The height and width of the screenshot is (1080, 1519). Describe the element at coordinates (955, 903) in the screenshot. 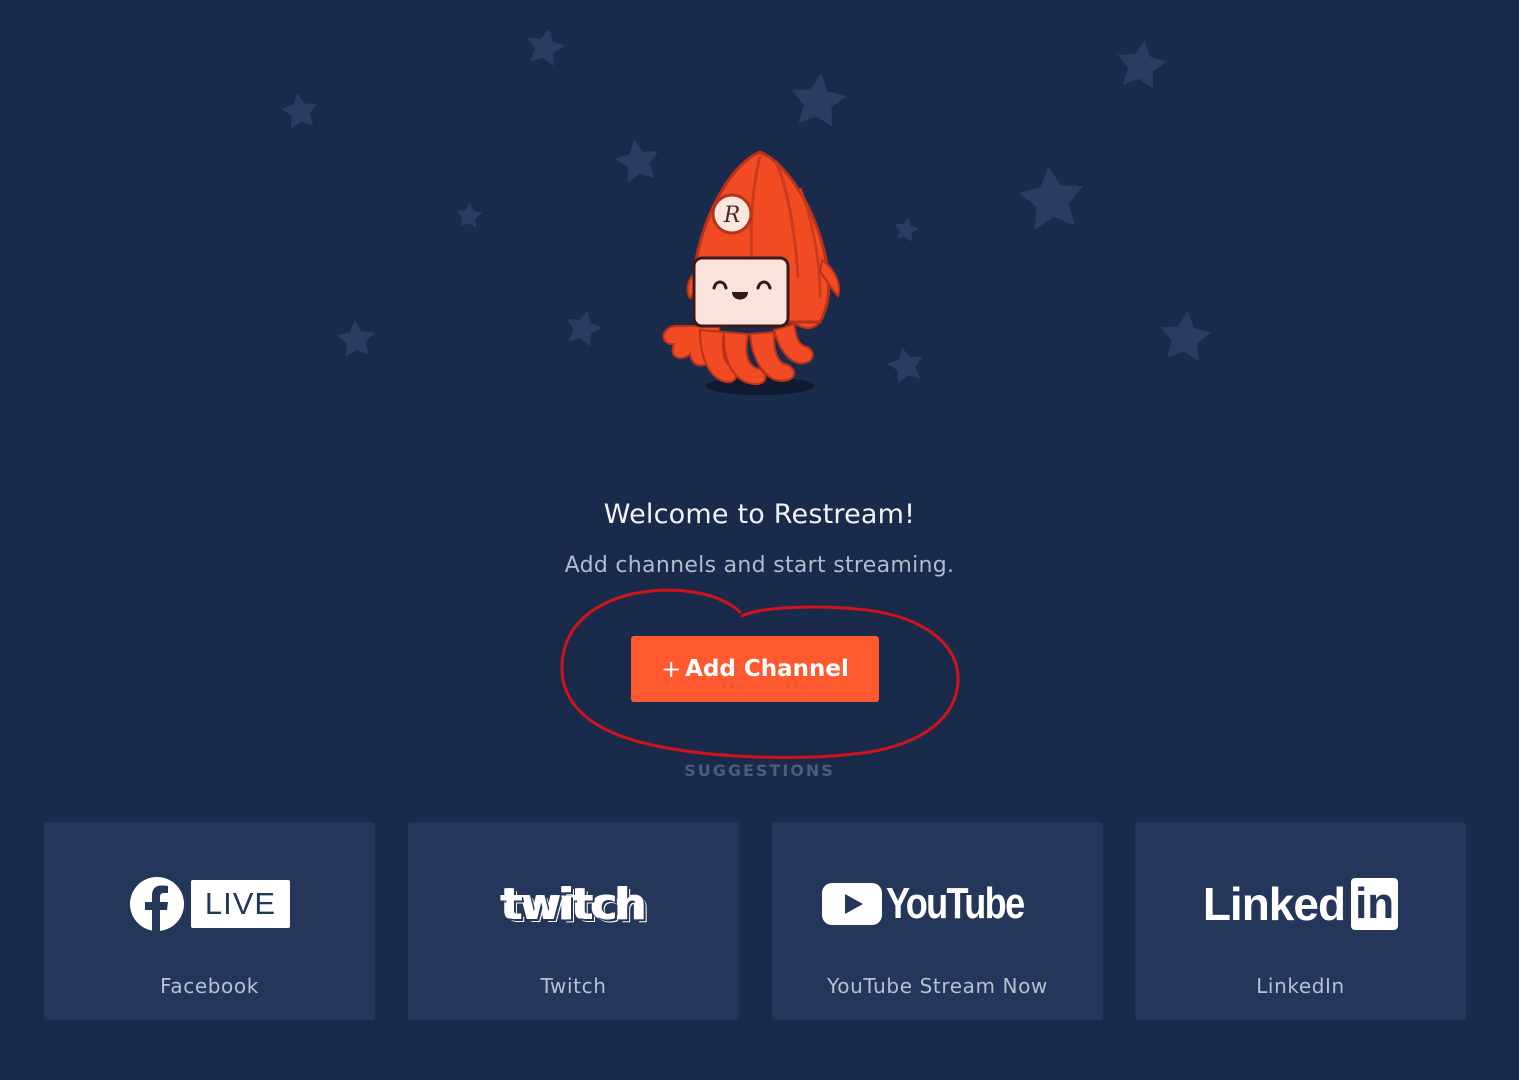

I see `youtube-wordmark: YouTube` at that location.